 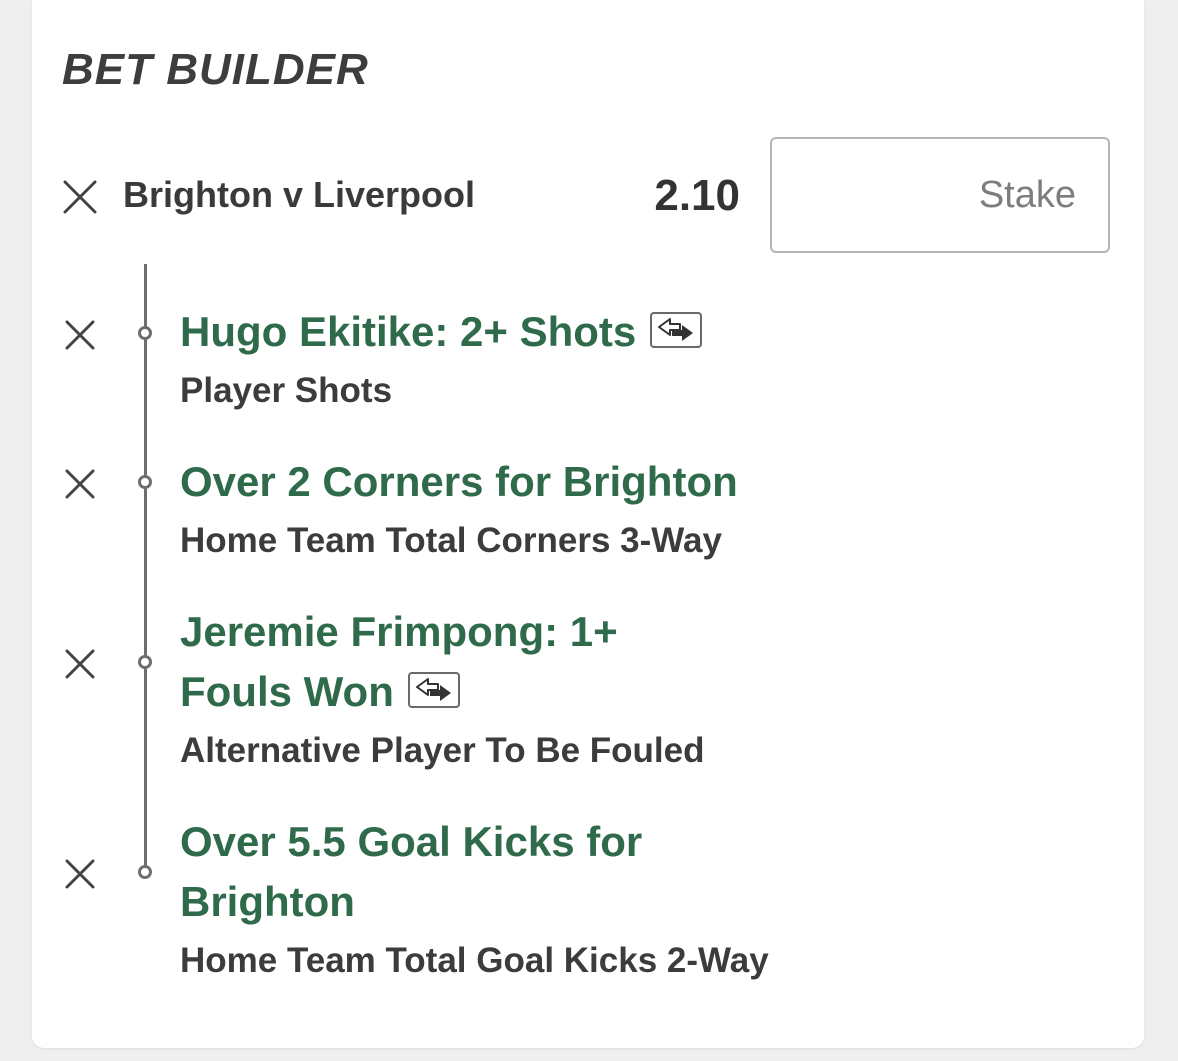 What do you see at coordinates (80, 197) in the screenshot?
I see `remove-match-close-icon` at bounding box center [80, 197].